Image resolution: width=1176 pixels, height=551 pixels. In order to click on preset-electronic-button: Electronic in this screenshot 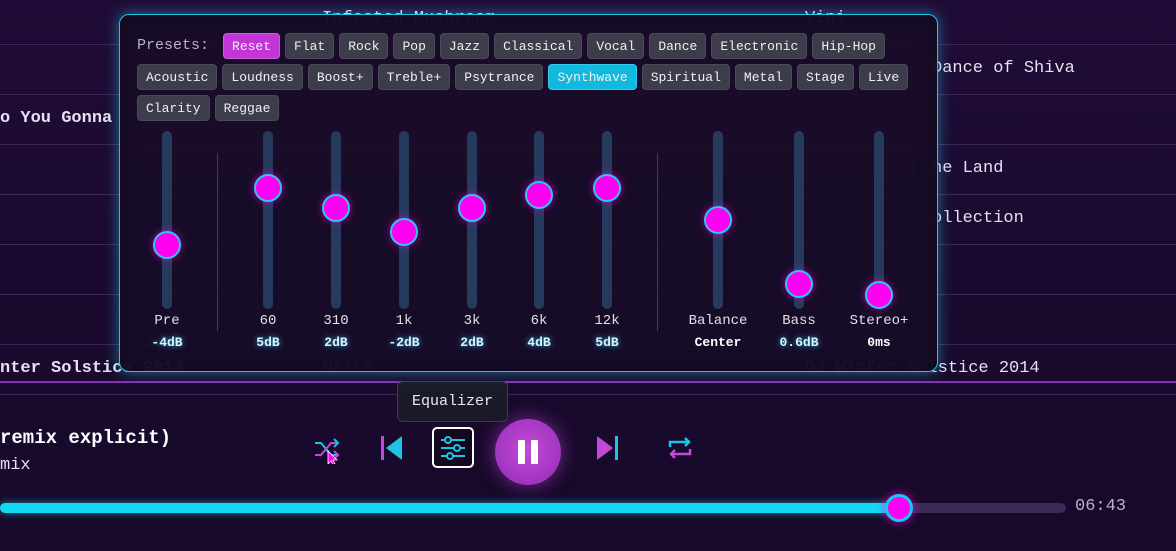, I will do `click(759, 46)`.